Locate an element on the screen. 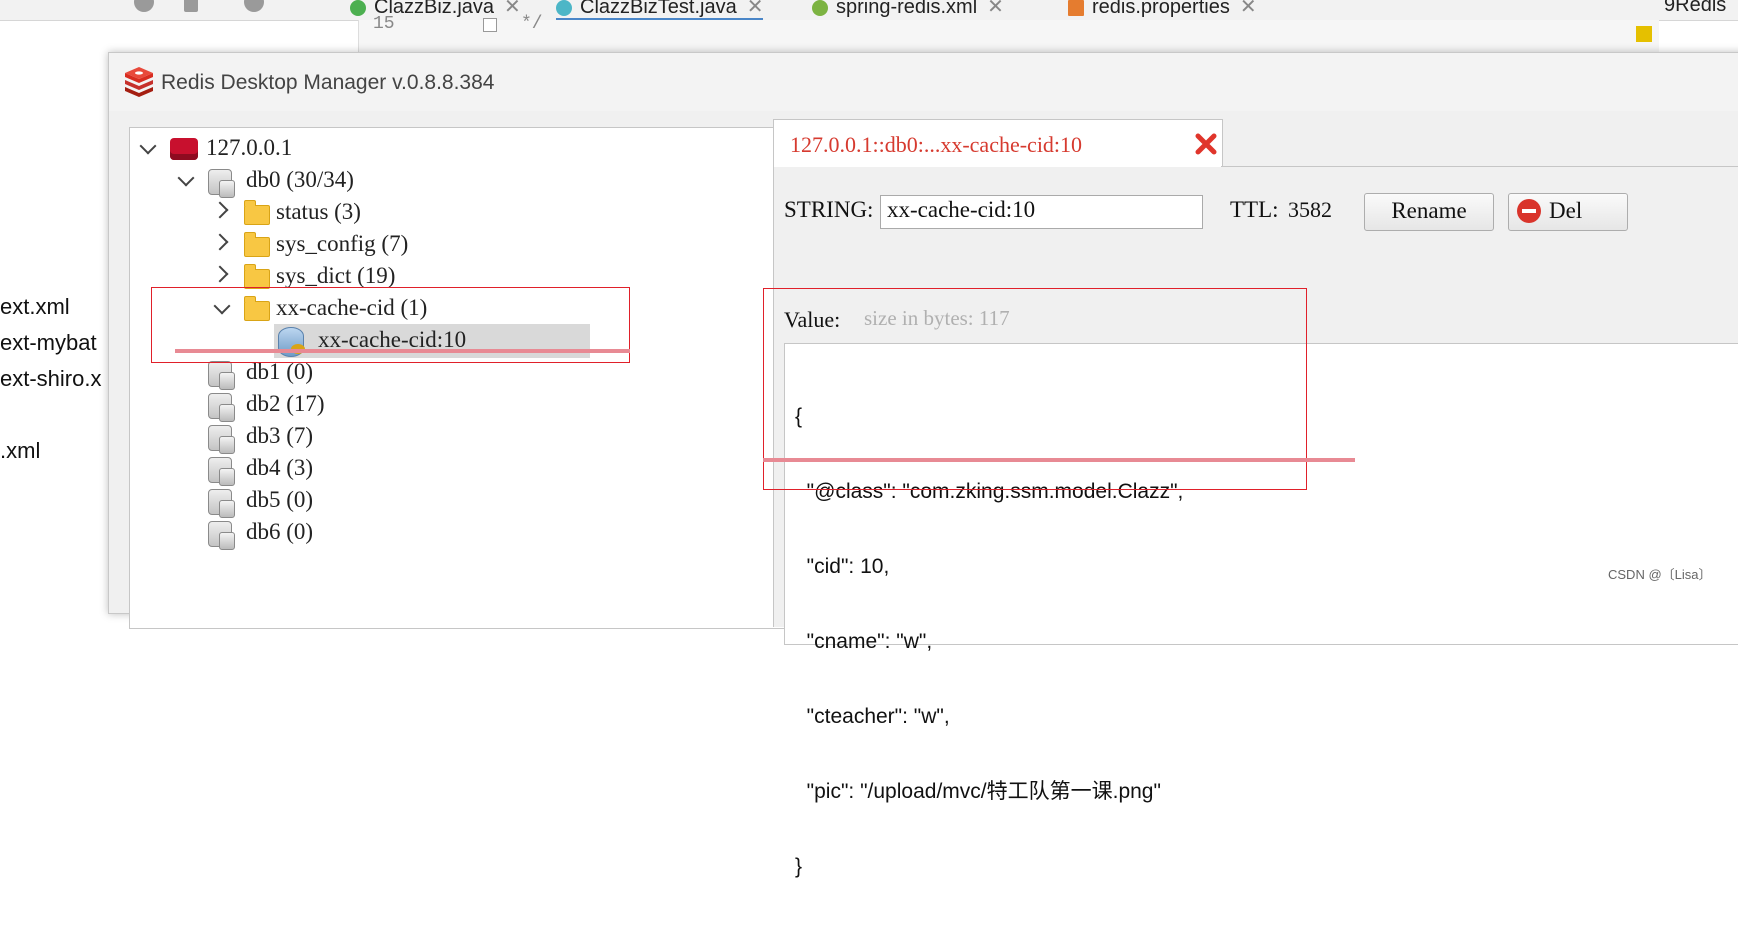 Image resolution: width=1738 pixels, height=929 pixels. ide-tab-right: 9Redis is located at coordinates (1695, 9).